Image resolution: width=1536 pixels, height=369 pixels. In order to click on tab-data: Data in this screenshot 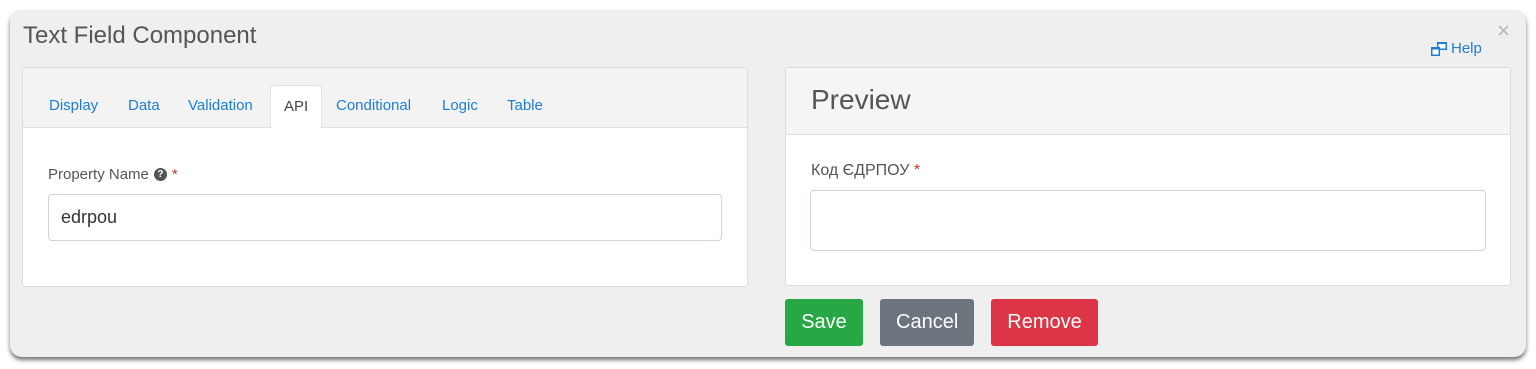, I will do `click(144, 107)`.